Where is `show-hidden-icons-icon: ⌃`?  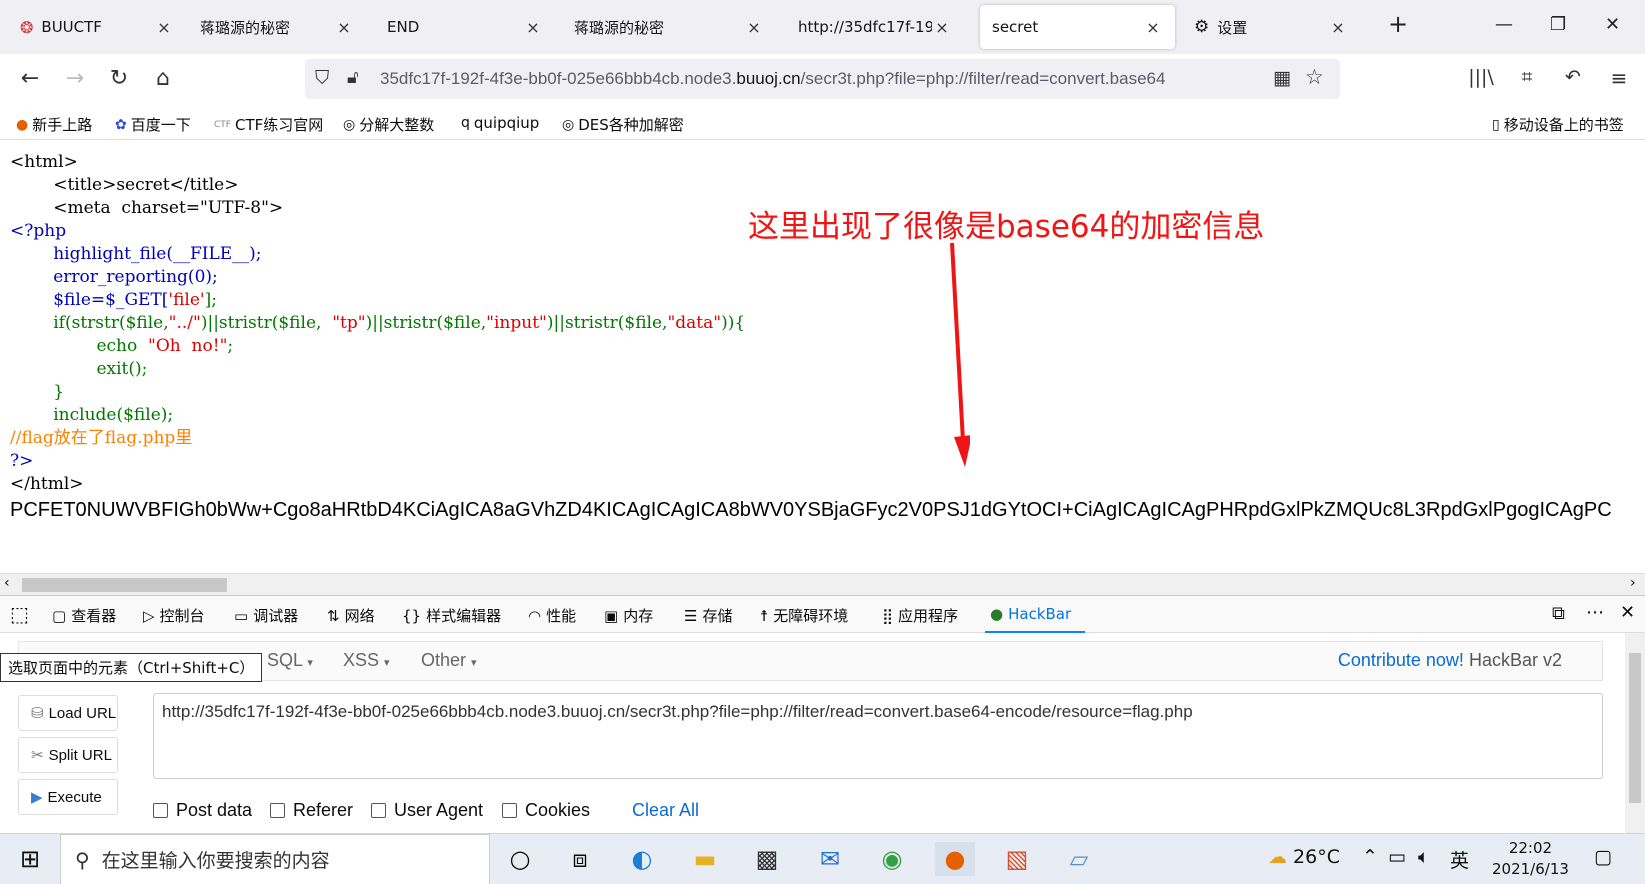
show-hidden-icons-icon: ⌃ is located at coordinates (1370, 857).